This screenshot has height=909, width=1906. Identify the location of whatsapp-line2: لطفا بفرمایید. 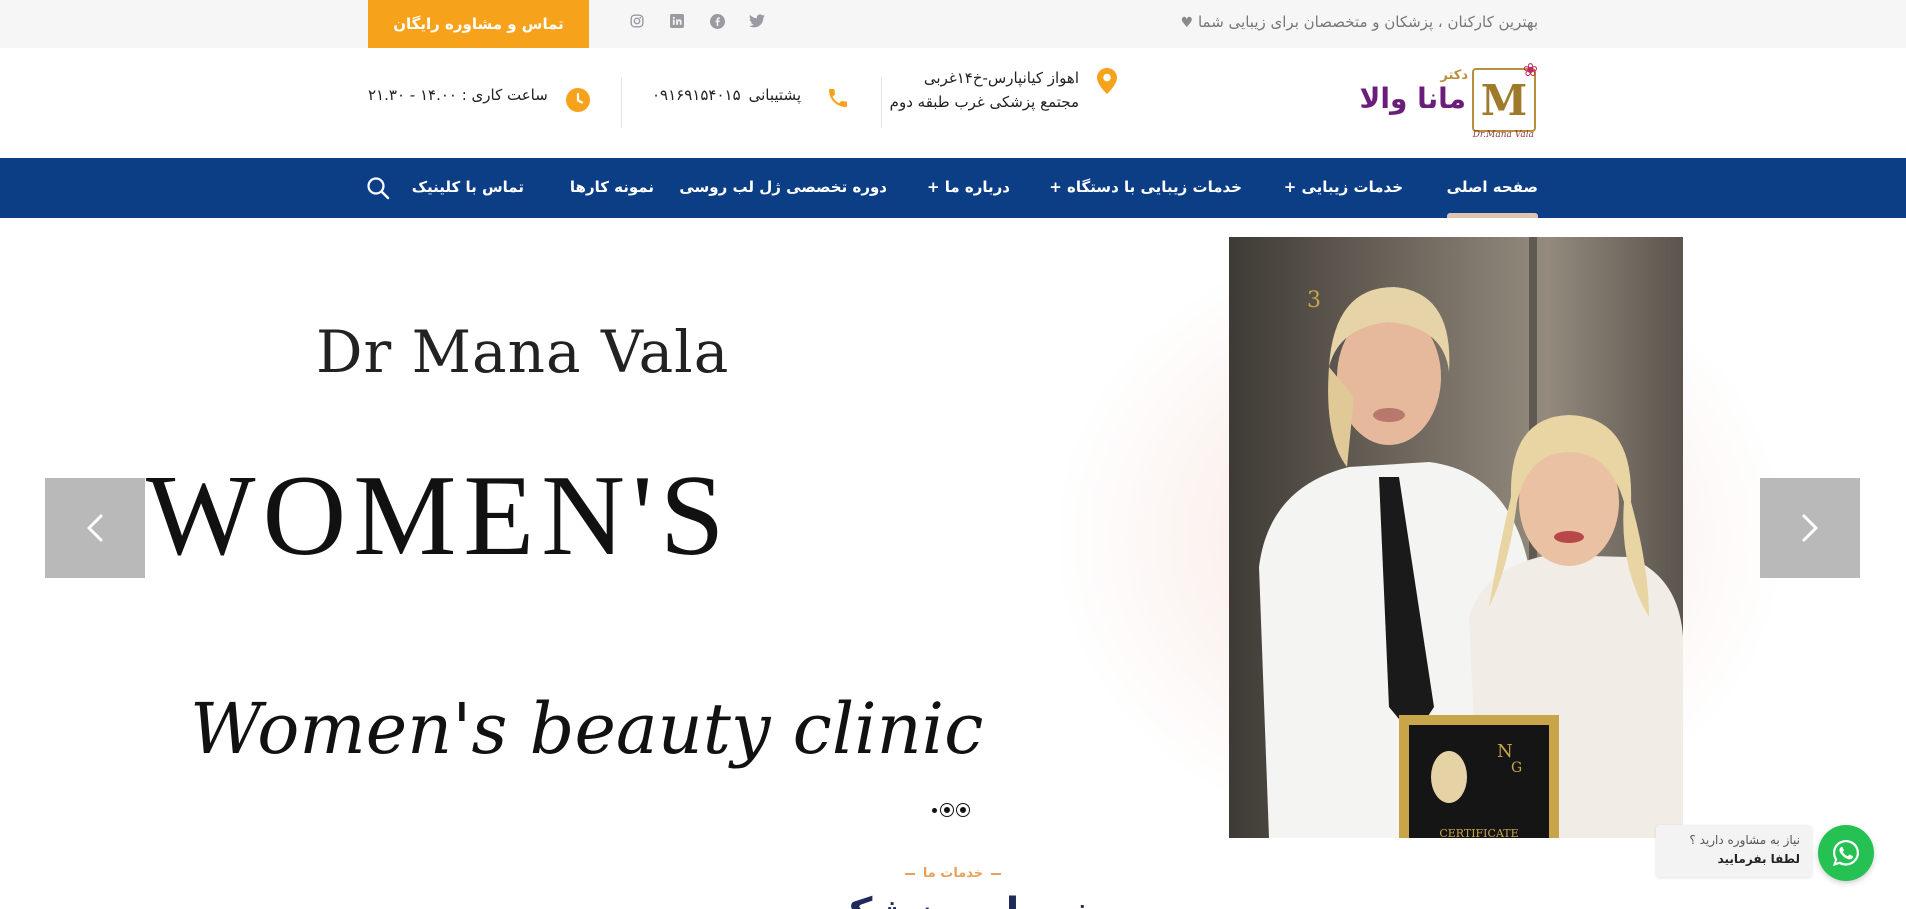
(1758, 859).